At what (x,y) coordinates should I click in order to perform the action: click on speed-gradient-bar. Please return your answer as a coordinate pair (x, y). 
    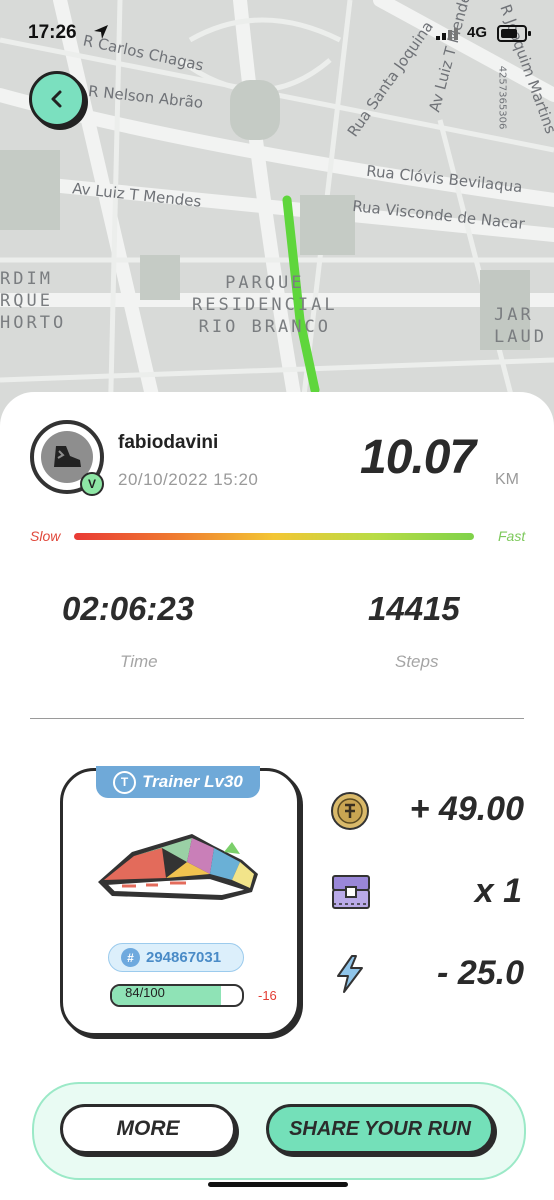
    Looking at the image, I should click on (274, 536).